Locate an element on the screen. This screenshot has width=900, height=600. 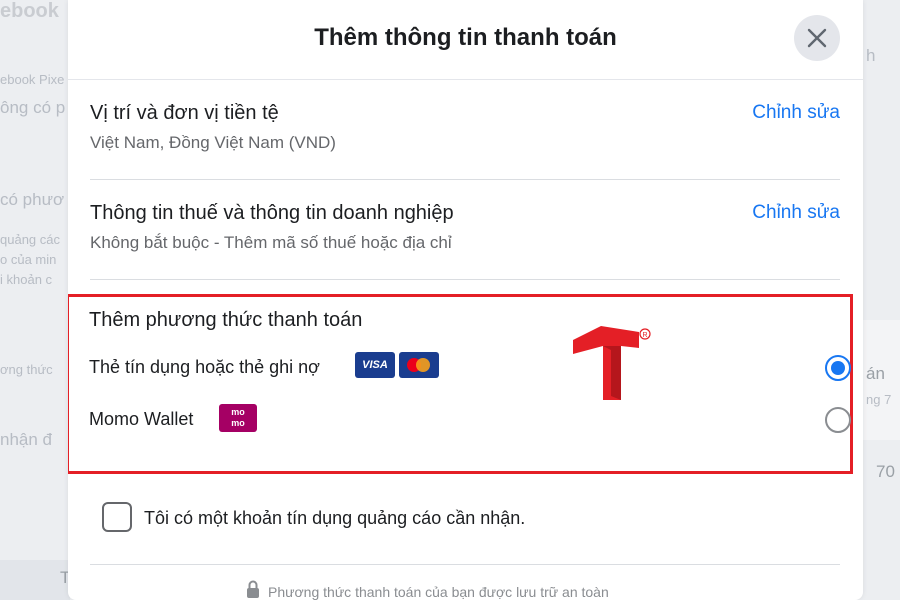
edit-tax-link: Chỉnh sửa is located at coordinates (796, 213).